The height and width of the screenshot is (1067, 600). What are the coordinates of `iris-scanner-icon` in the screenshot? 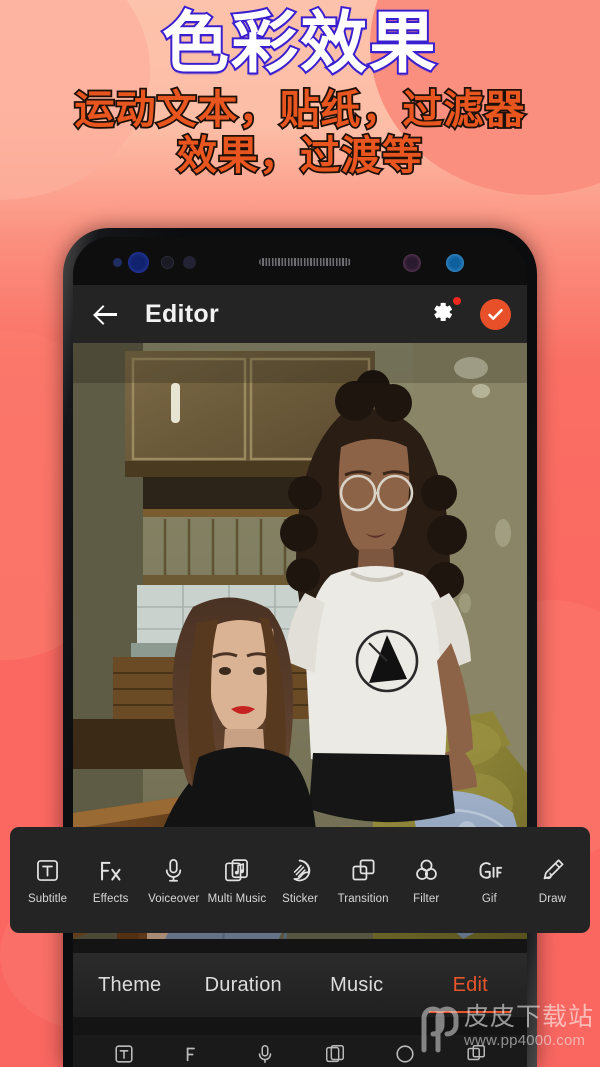 It's located at (412, 263).